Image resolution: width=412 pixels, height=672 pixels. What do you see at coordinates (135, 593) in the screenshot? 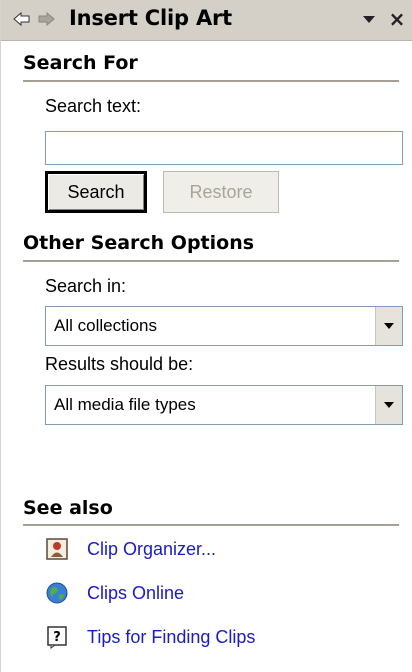
I see `clips-online-link-label: Clips Online` at bounding box center [135, 593].